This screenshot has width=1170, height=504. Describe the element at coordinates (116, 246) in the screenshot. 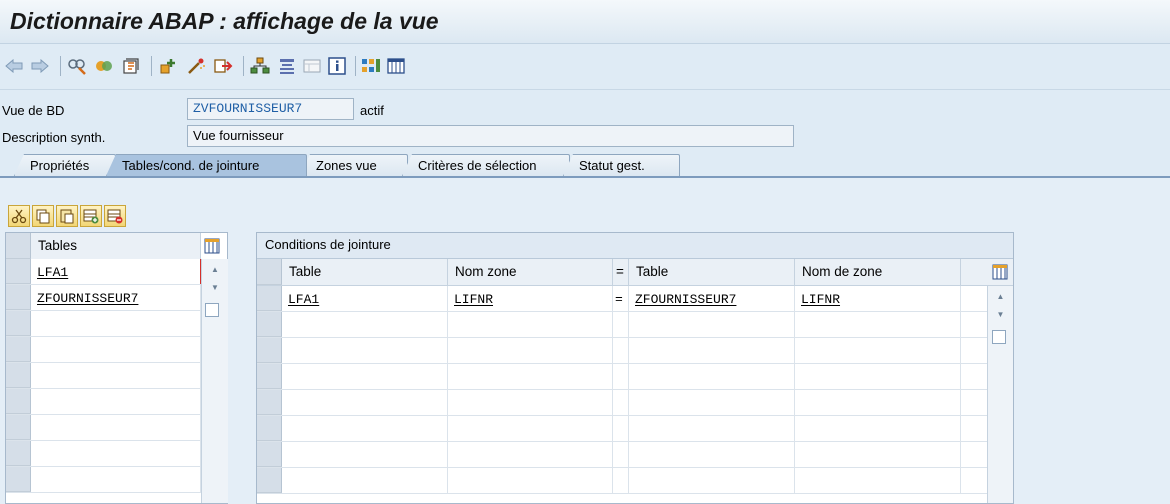

I see `tables-column-header: Tables` at that location.